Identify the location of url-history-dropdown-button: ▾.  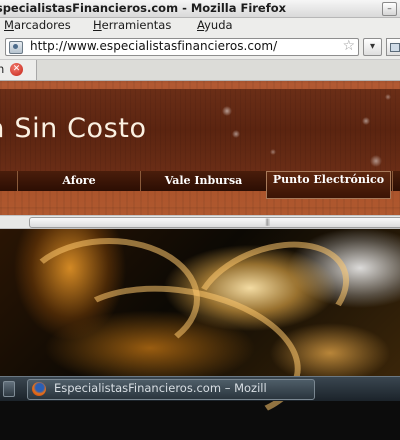
(372, 47).